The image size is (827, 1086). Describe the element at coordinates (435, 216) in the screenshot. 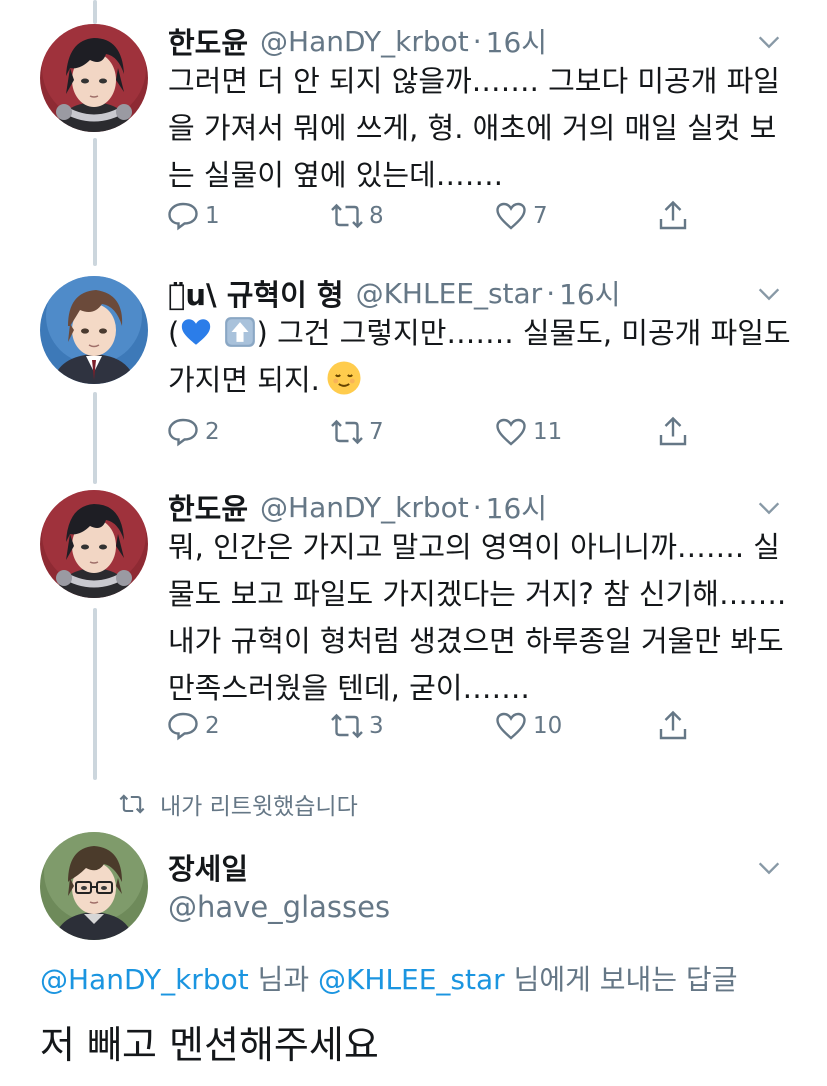

I see `action-bar: 1 8 7` at that location.